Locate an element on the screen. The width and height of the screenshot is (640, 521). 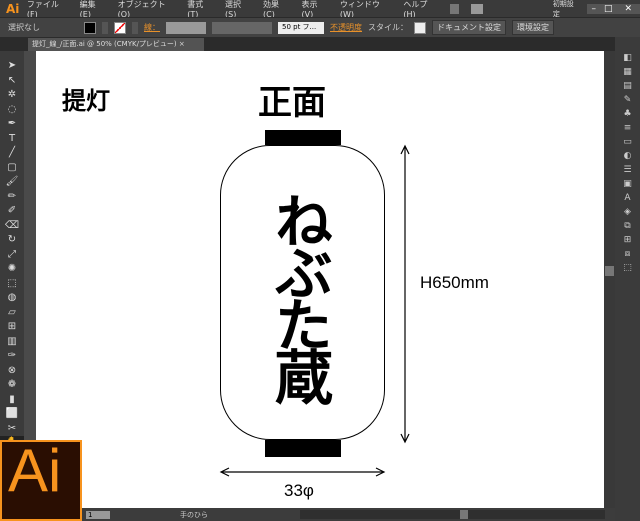
menu-view: 表示(V) is located at coordinates (315, 9).